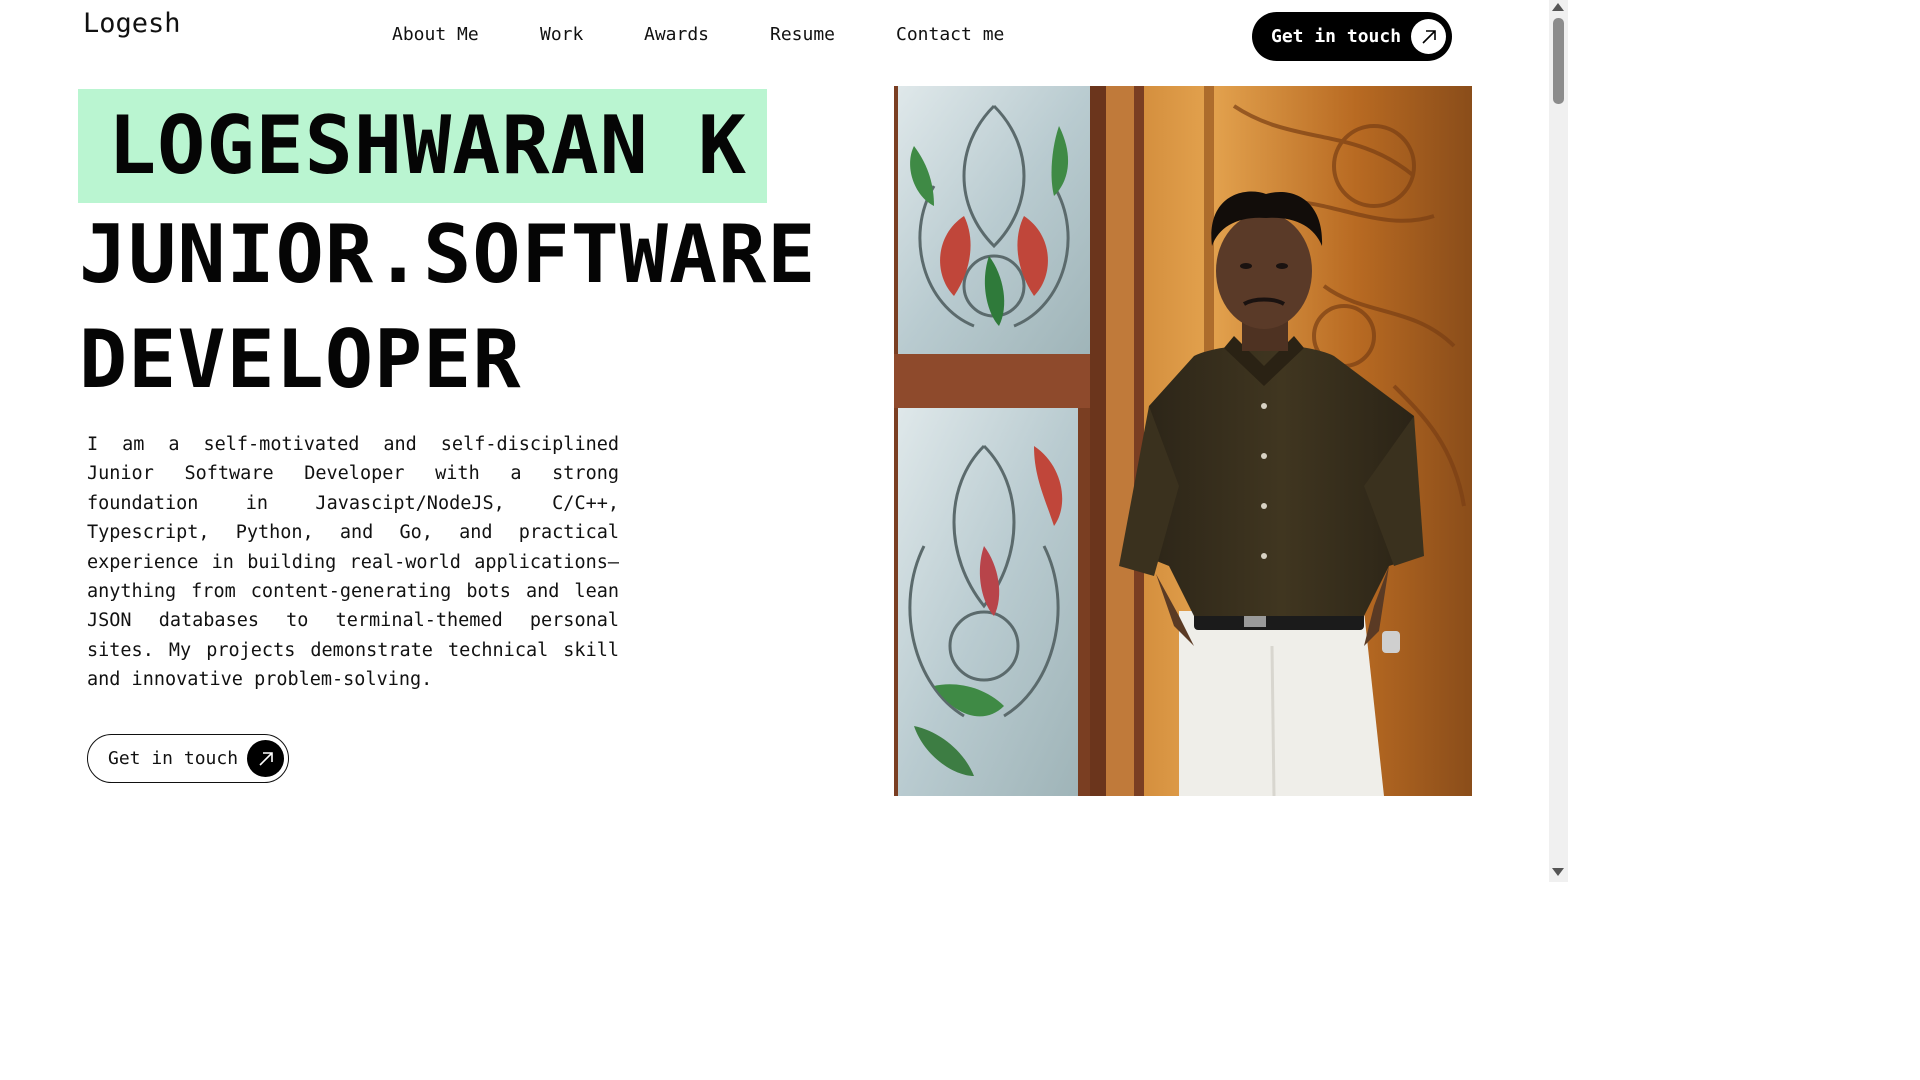 This screenshot has width=1920, height=1080. Describe the element at coordinates (950, 34) in the screenshot. I see `nav-contact-me: Contact me` at that location.